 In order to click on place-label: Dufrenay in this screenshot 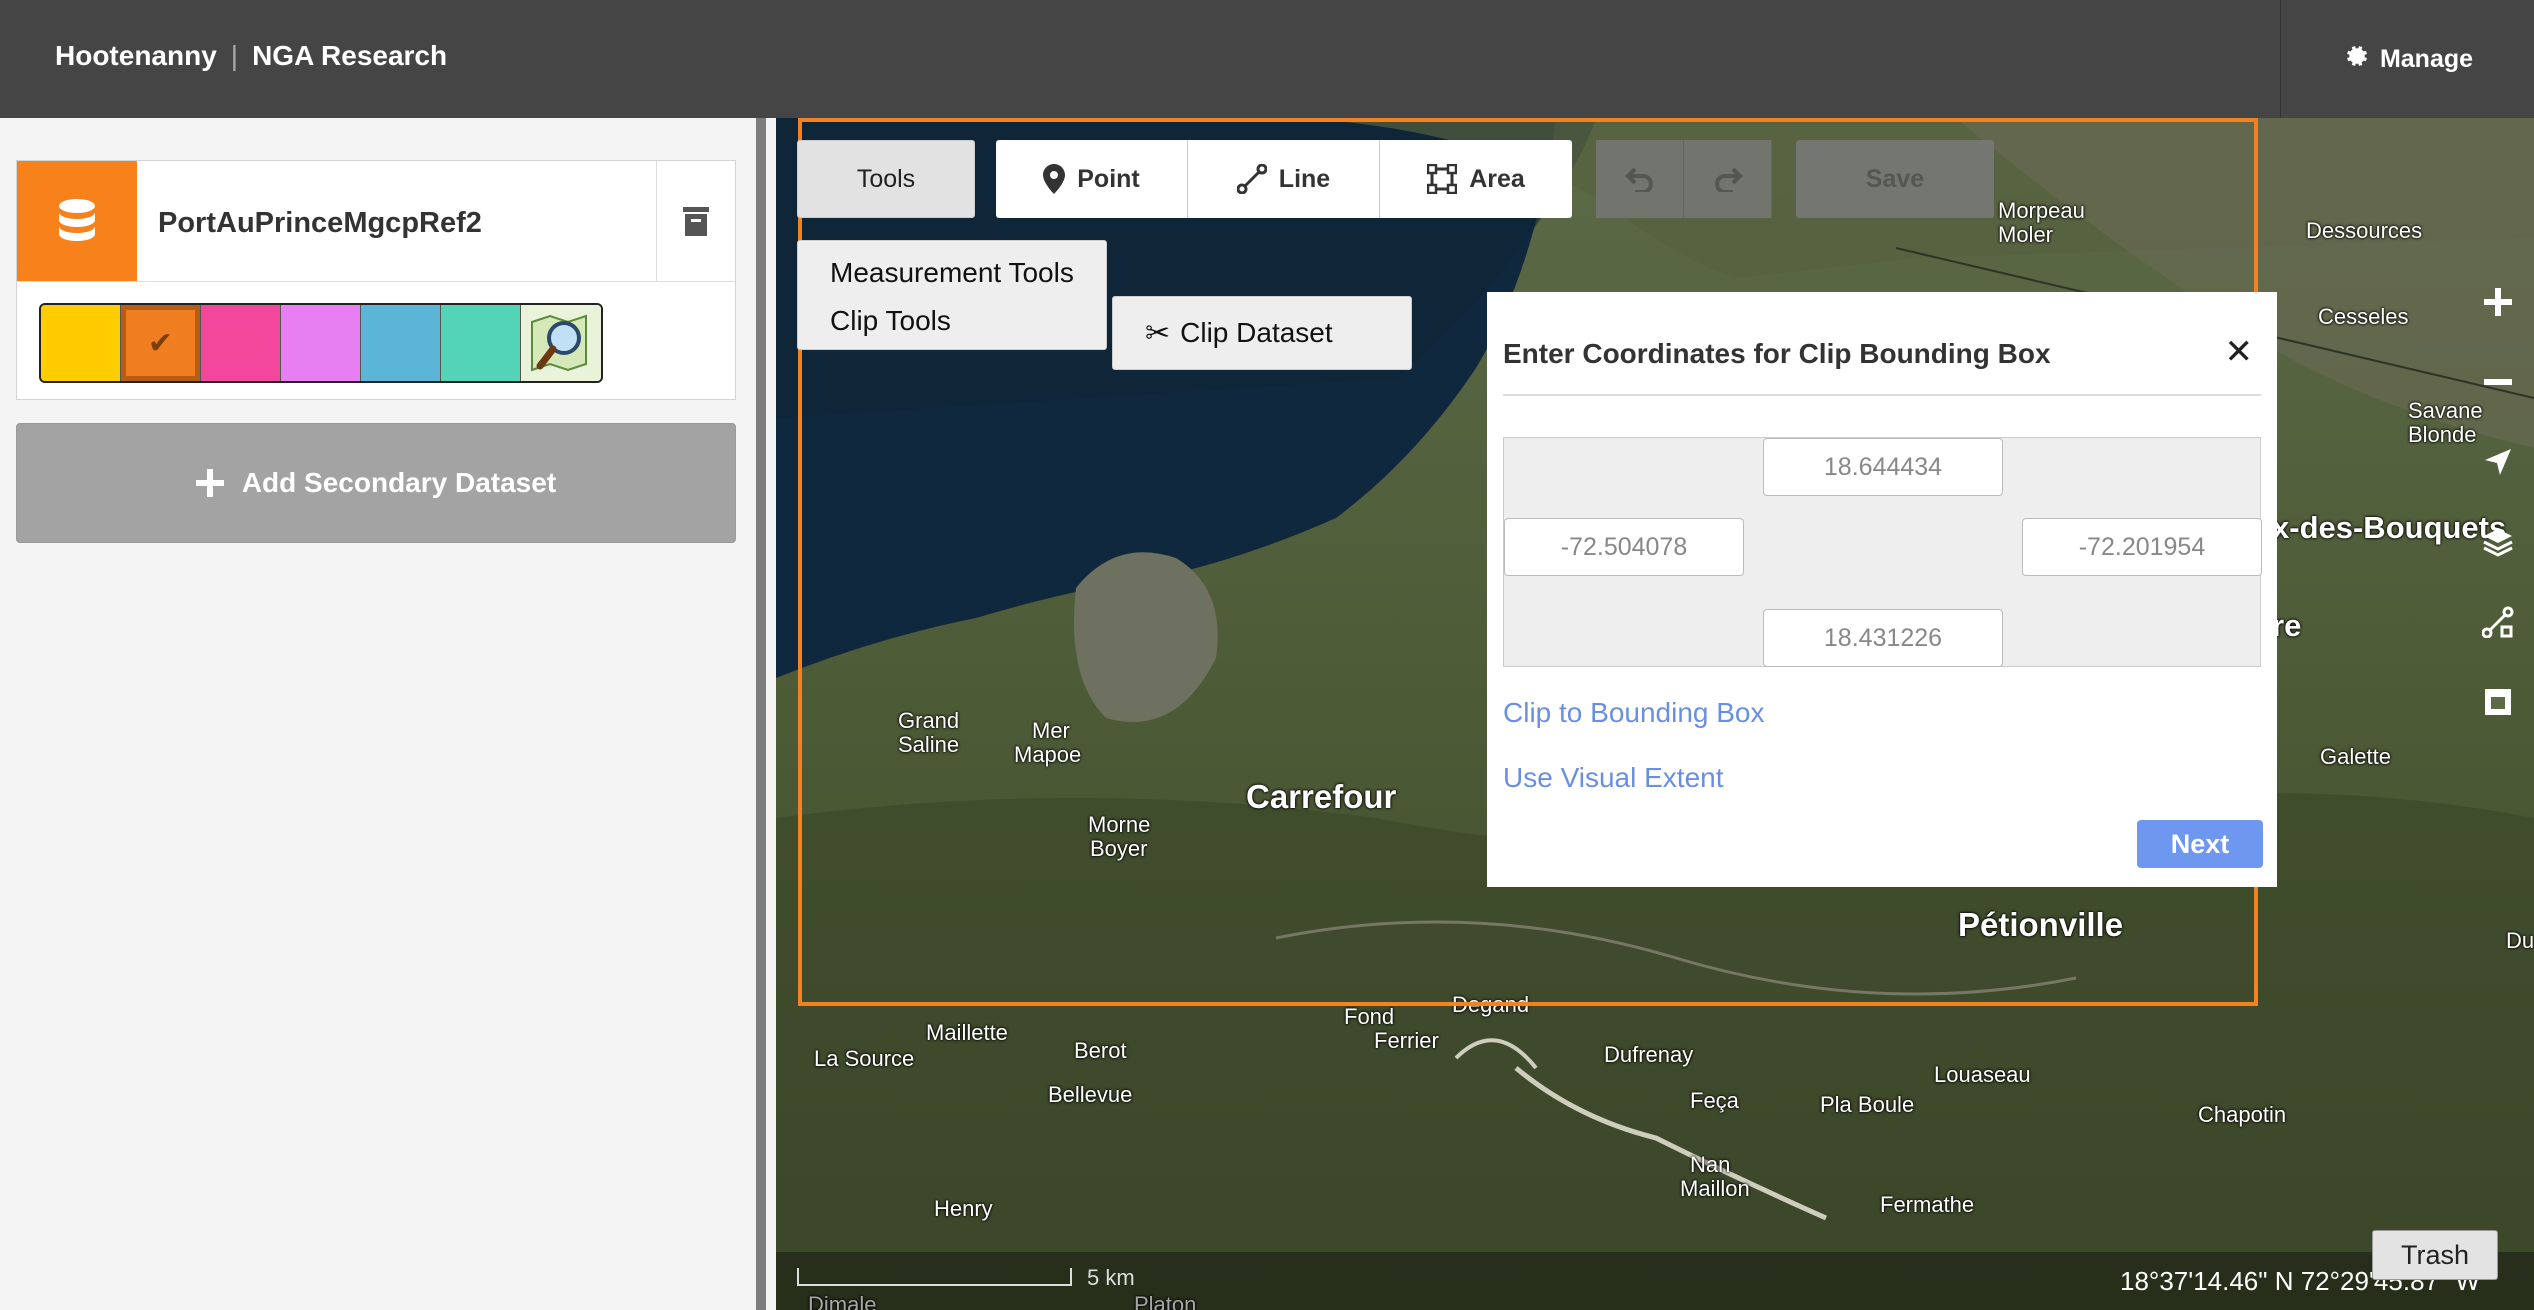, I will do `click(1649, 1054)`.